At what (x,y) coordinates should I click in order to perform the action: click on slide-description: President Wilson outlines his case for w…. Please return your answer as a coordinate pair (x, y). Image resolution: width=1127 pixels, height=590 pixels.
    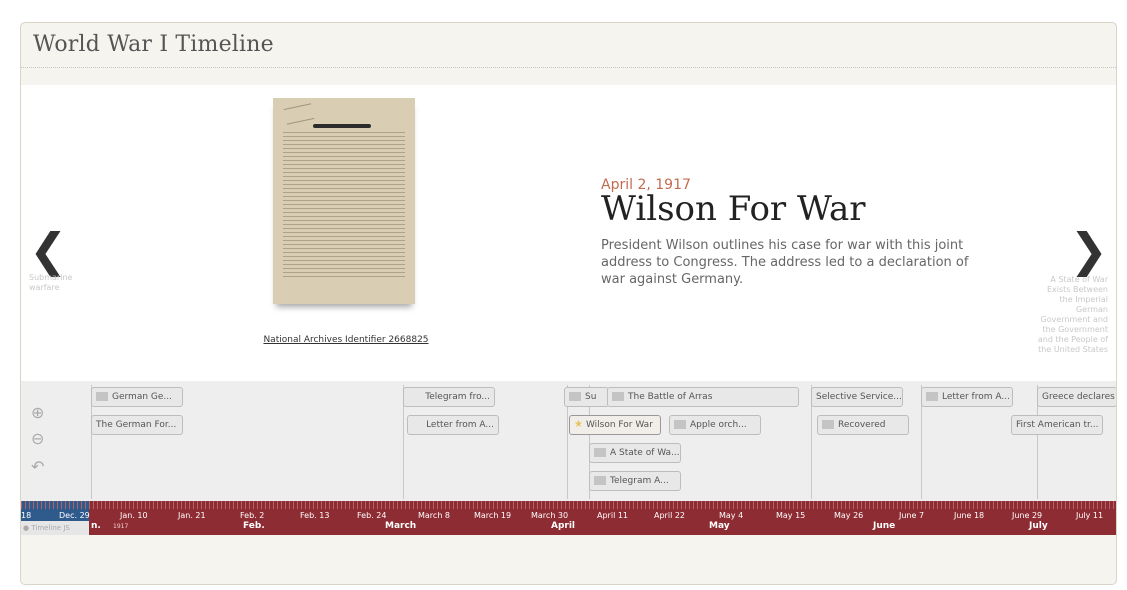
    Looking at the image, I should click on (785, 262).